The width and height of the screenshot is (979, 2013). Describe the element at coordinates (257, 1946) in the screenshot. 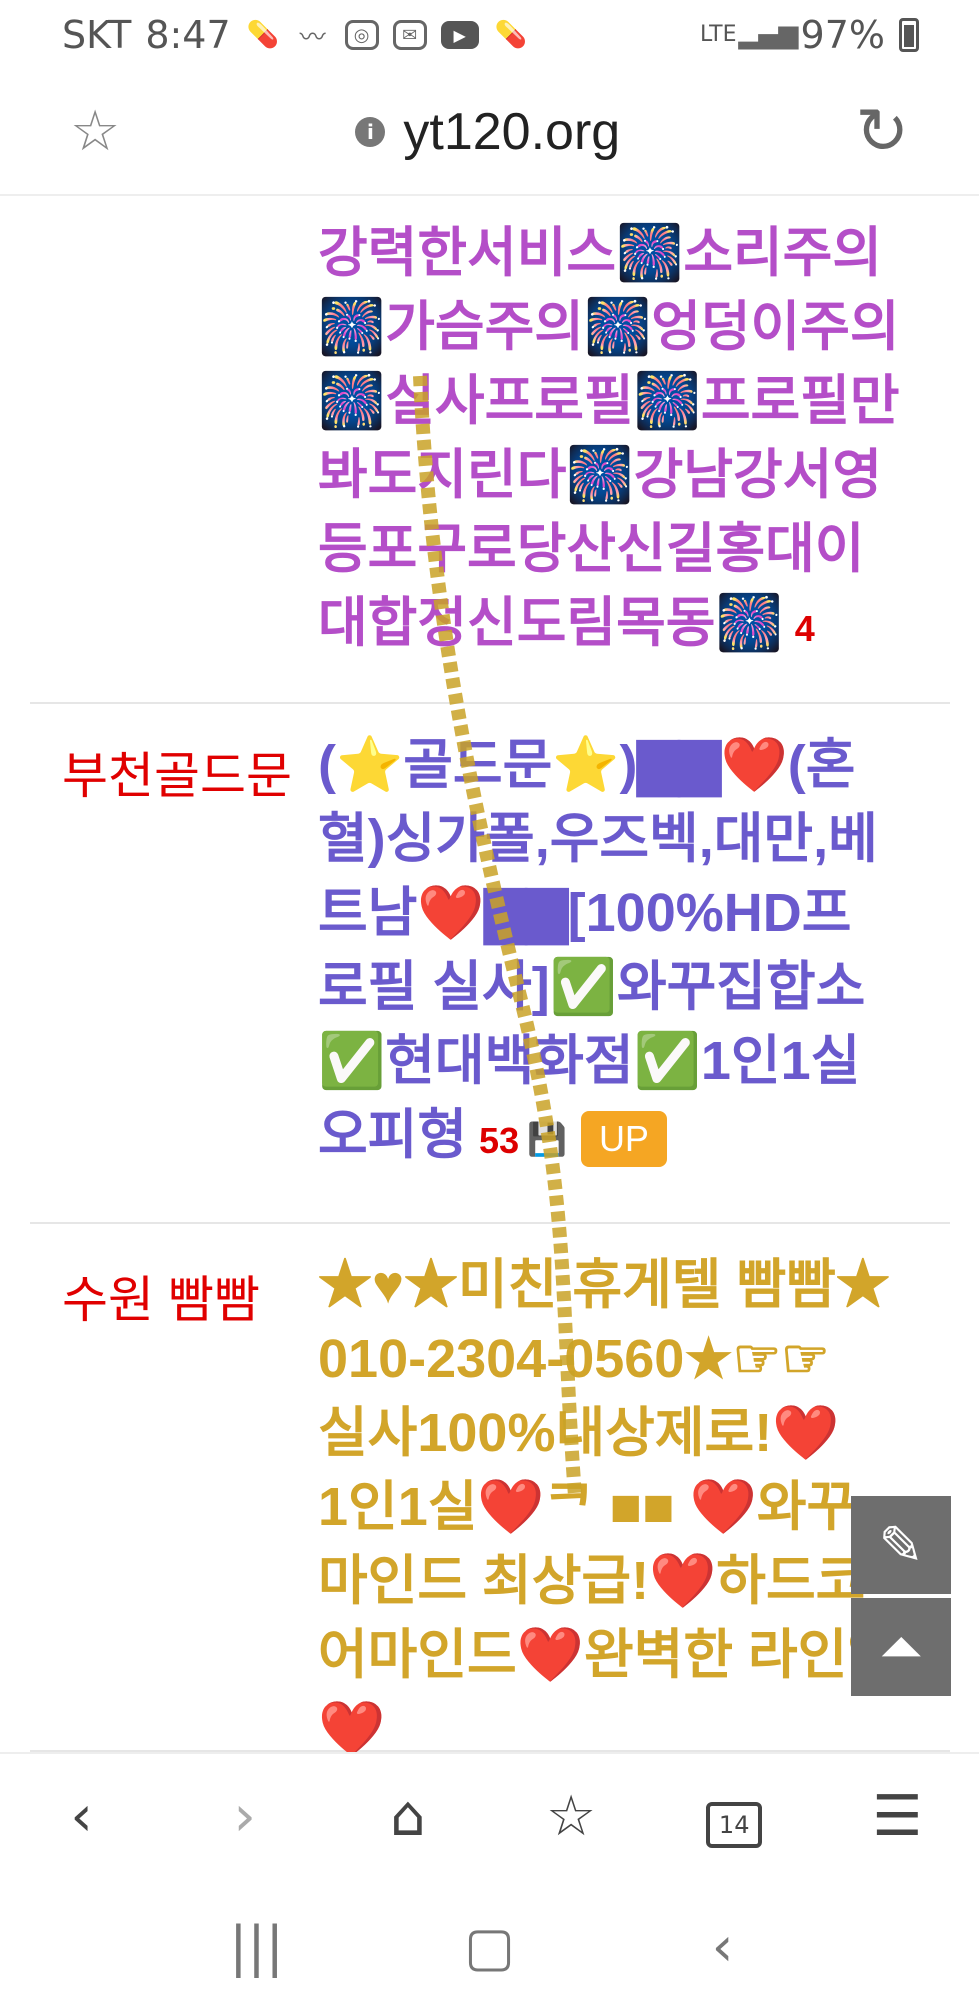

I see `recent-apps-icon: |||` at that location.